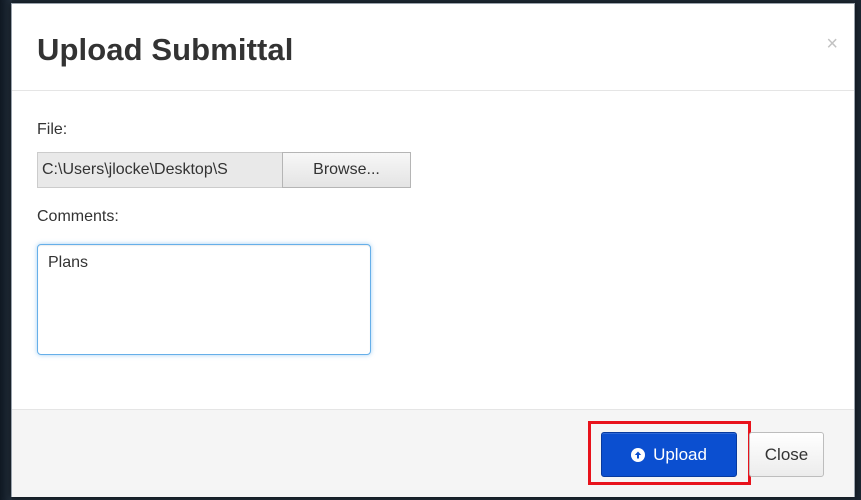  What do you see at coordinates (160, 170) in the screenshot?
I see `file-path-field: C:\Users\jlocke\Desktop\S` at bounding box center [160, 170].